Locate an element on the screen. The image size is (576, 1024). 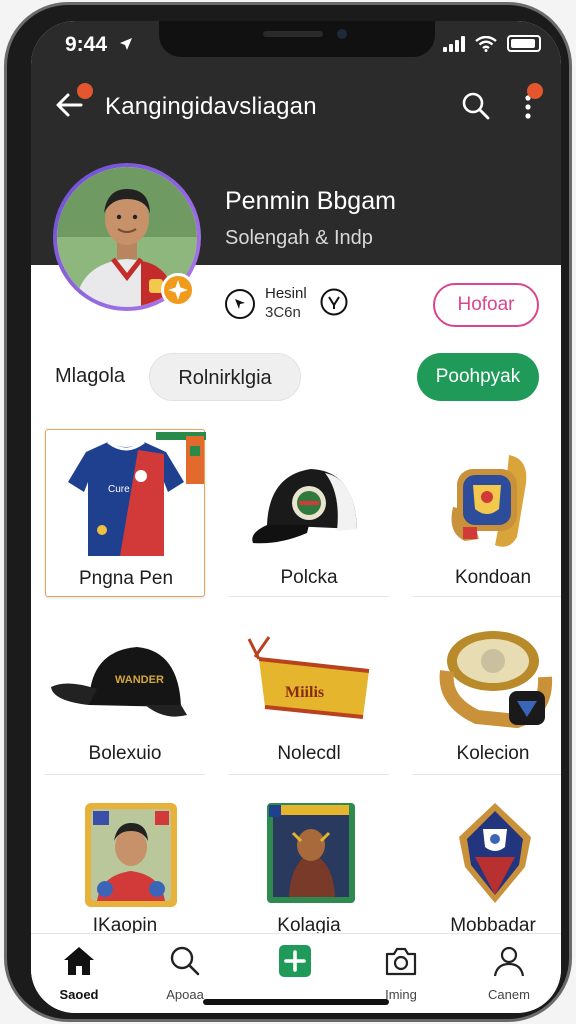
verified-badge-icon is located at coordinates (178, 290).